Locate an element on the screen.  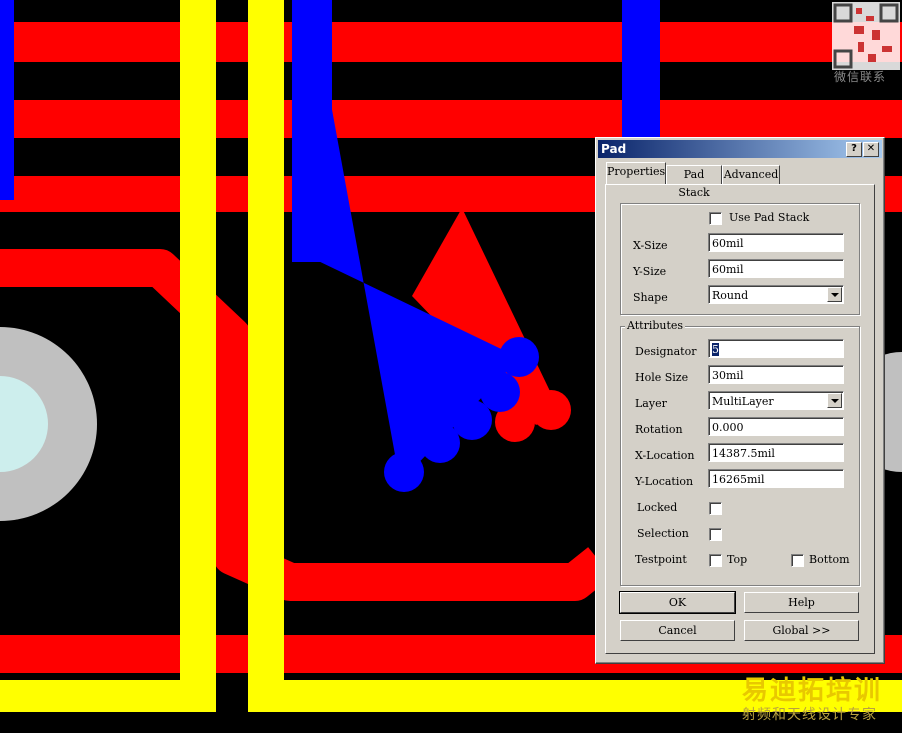
hole-size-input: 30mil is located at coordinates (776, 374).